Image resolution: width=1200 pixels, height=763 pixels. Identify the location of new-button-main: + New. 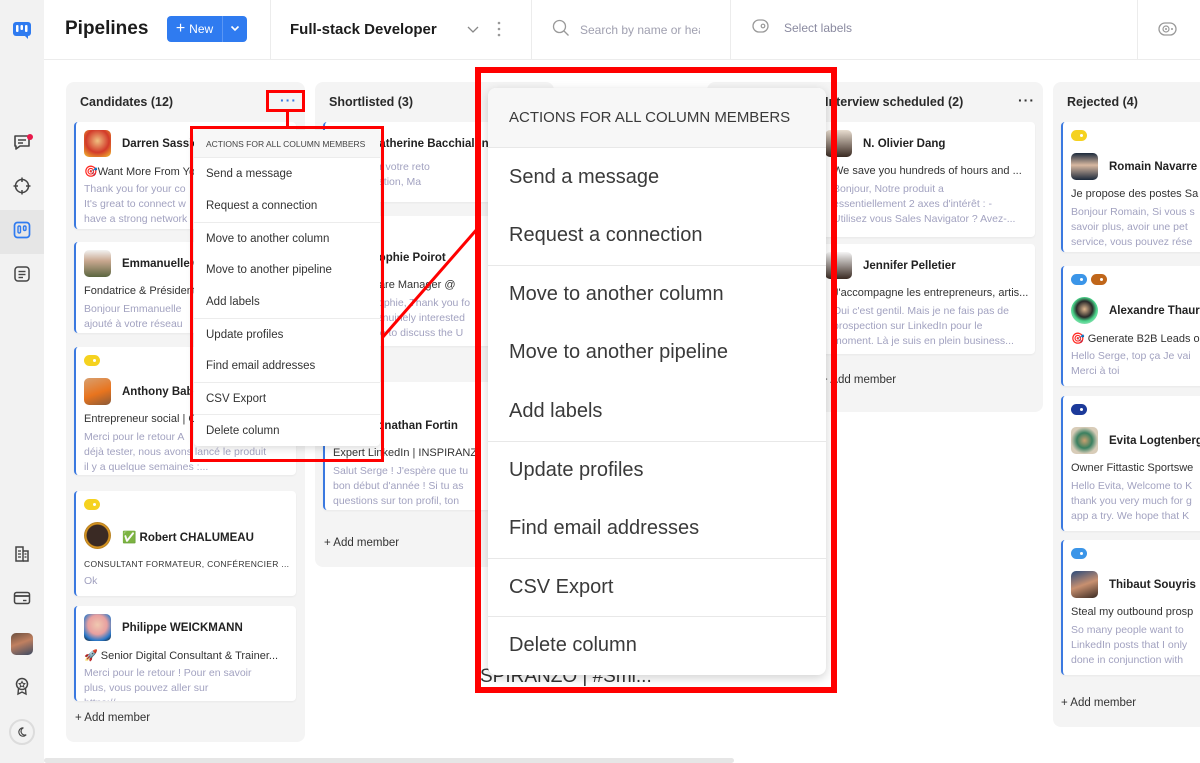
(195, 29).